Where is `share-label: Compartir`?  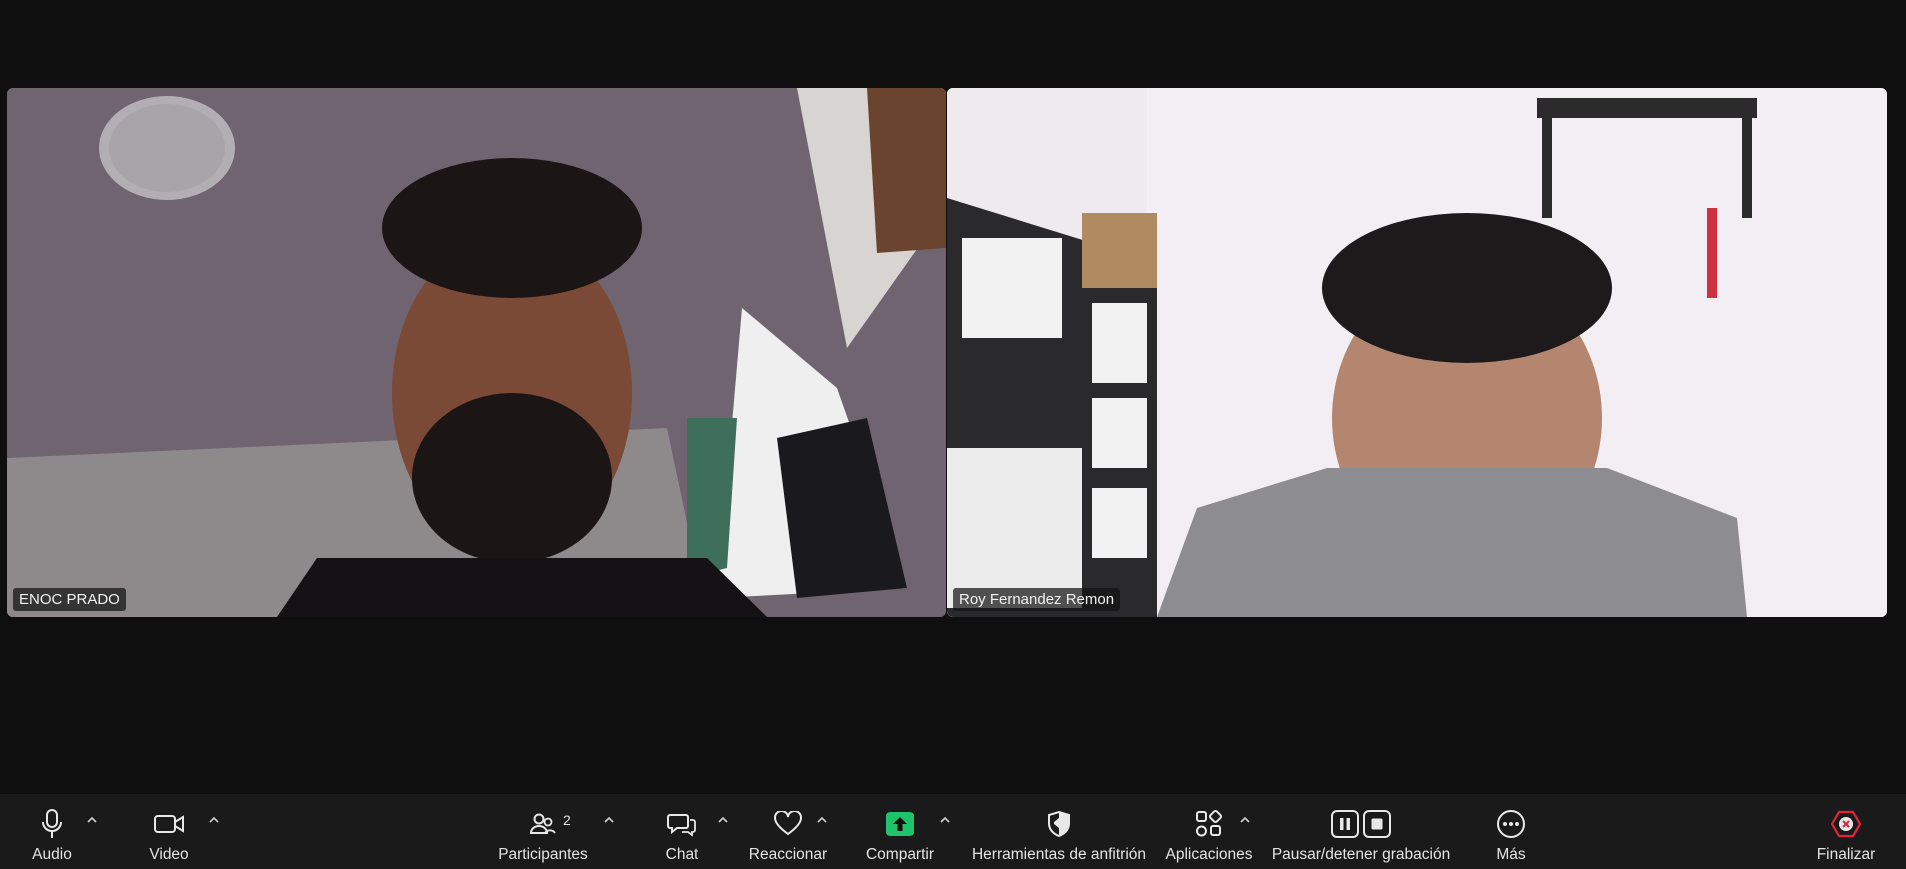
share-label: Compartir is located at coordinates (900, 854).